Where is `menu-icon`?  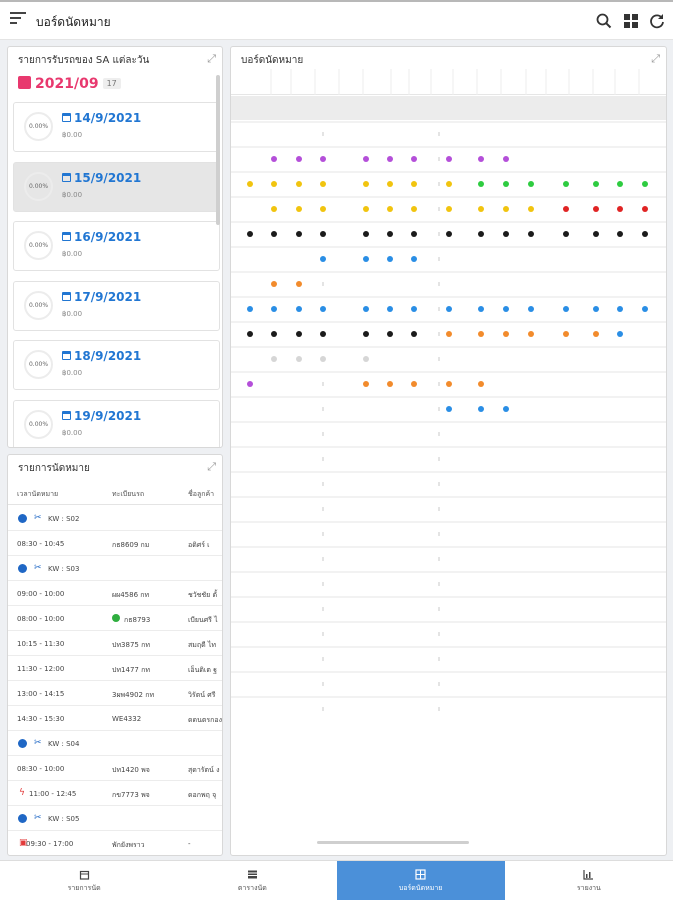 menu-icon is located at coordinates (18, 20).